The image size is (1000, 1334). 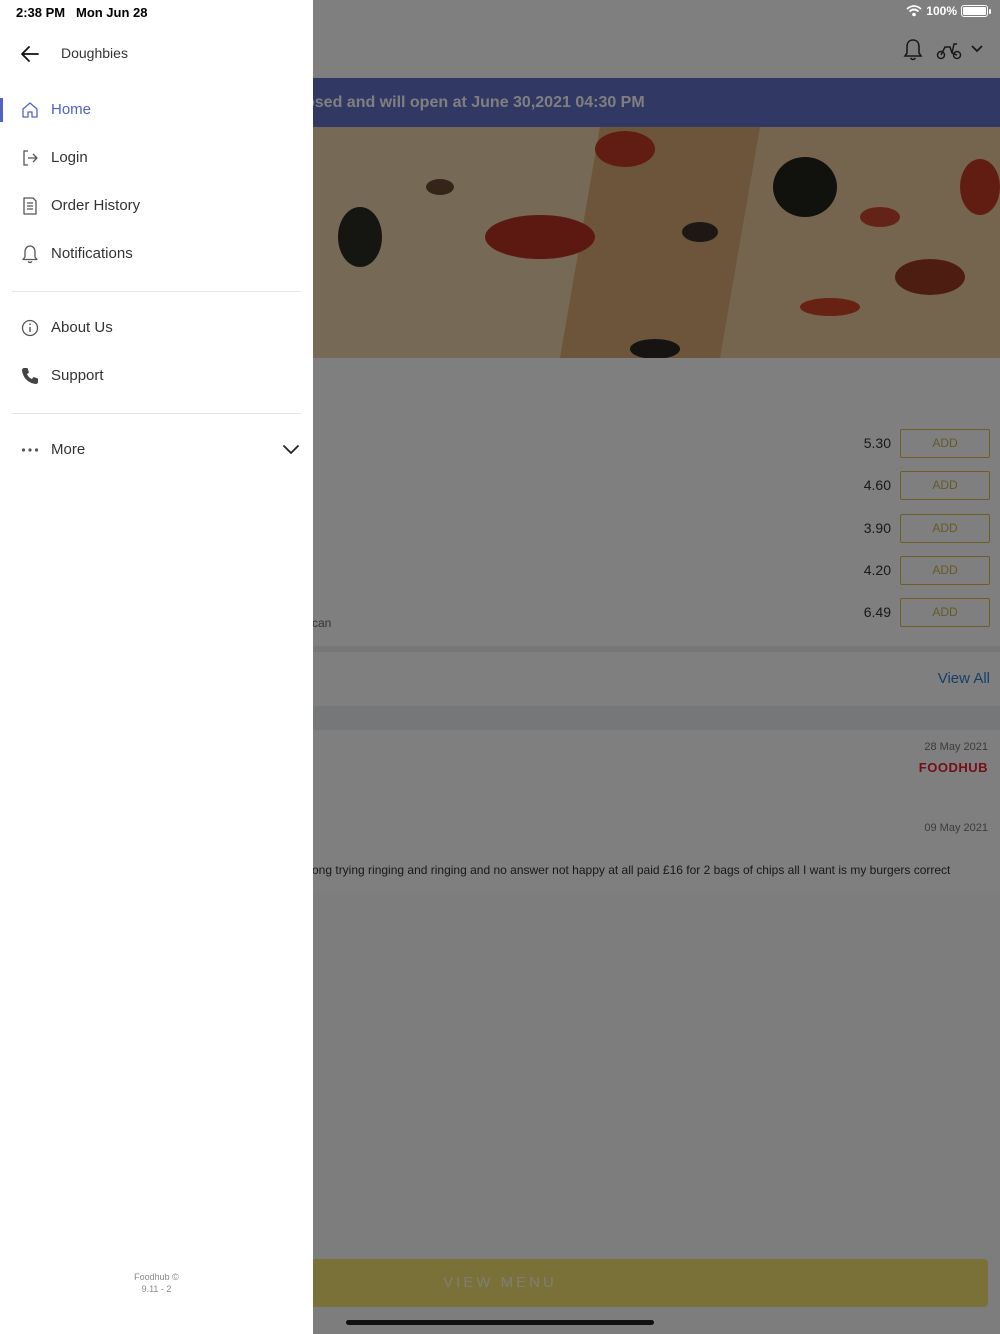 I want to click on status-date: Mon Jun 28, so click(x=111, y=12).